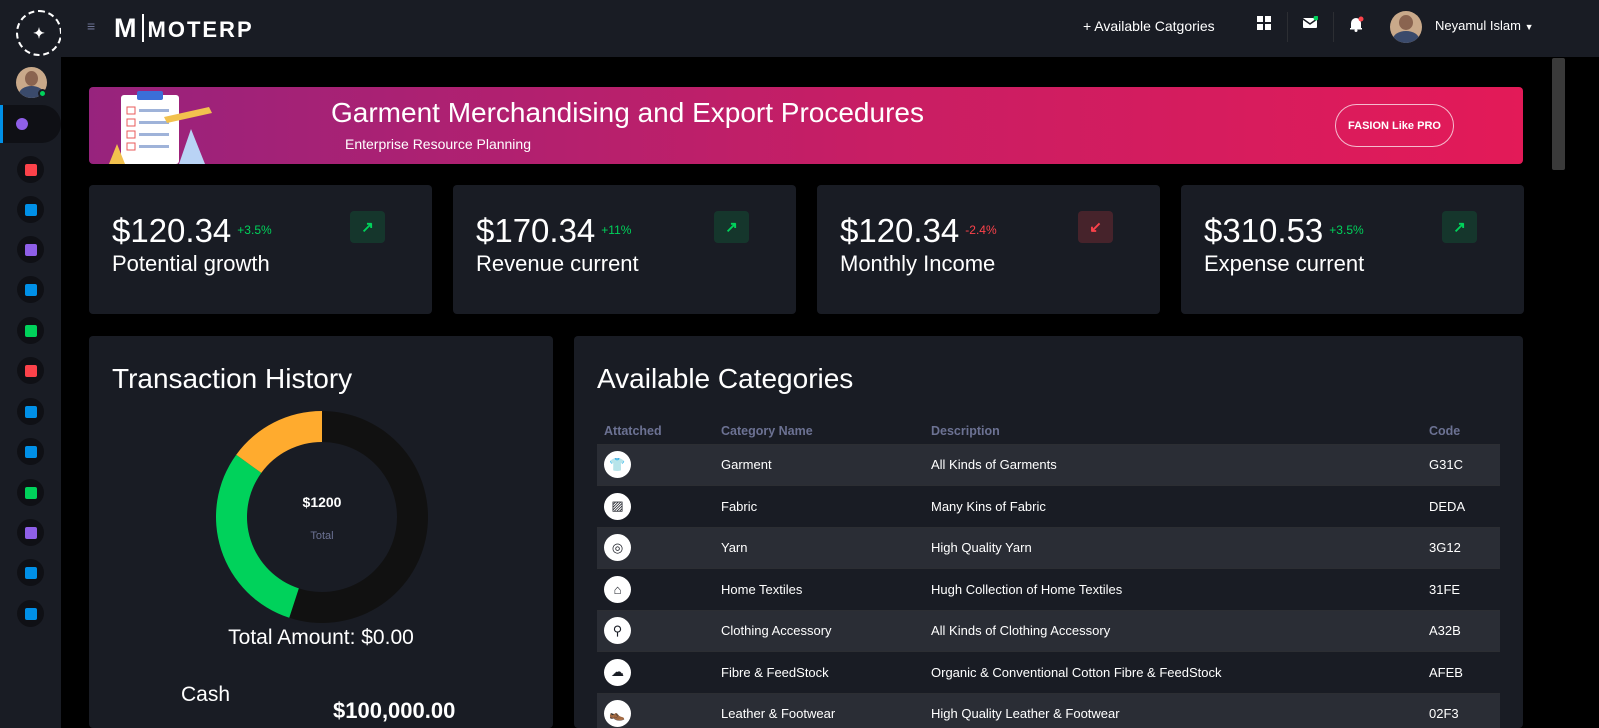 The height and width of the screenshot is (728, 1599). I want to click on caret-down-icon: ▼, so click(1529, 27).